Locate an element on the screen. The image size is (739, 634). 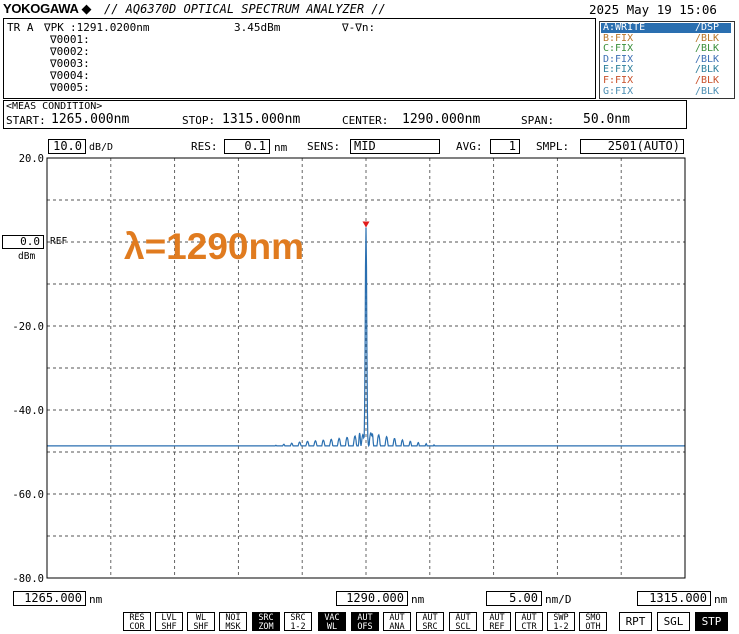
softkey-bottom-label: ZOM is located at coordinates (266, 626).